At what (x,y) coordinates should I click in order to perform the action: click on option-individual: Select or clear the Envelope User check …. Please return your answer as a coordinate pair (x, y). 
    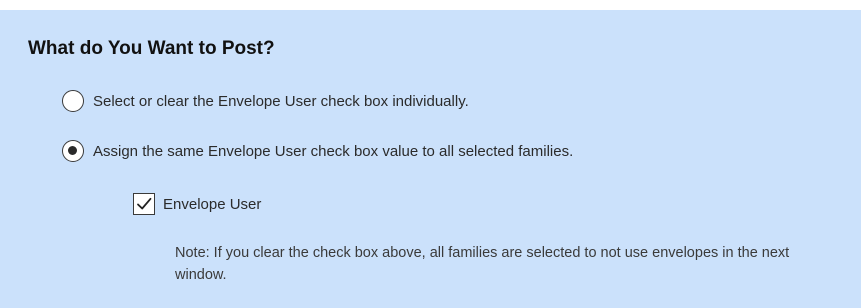
    Looking at the image, I should click on (265, 101).